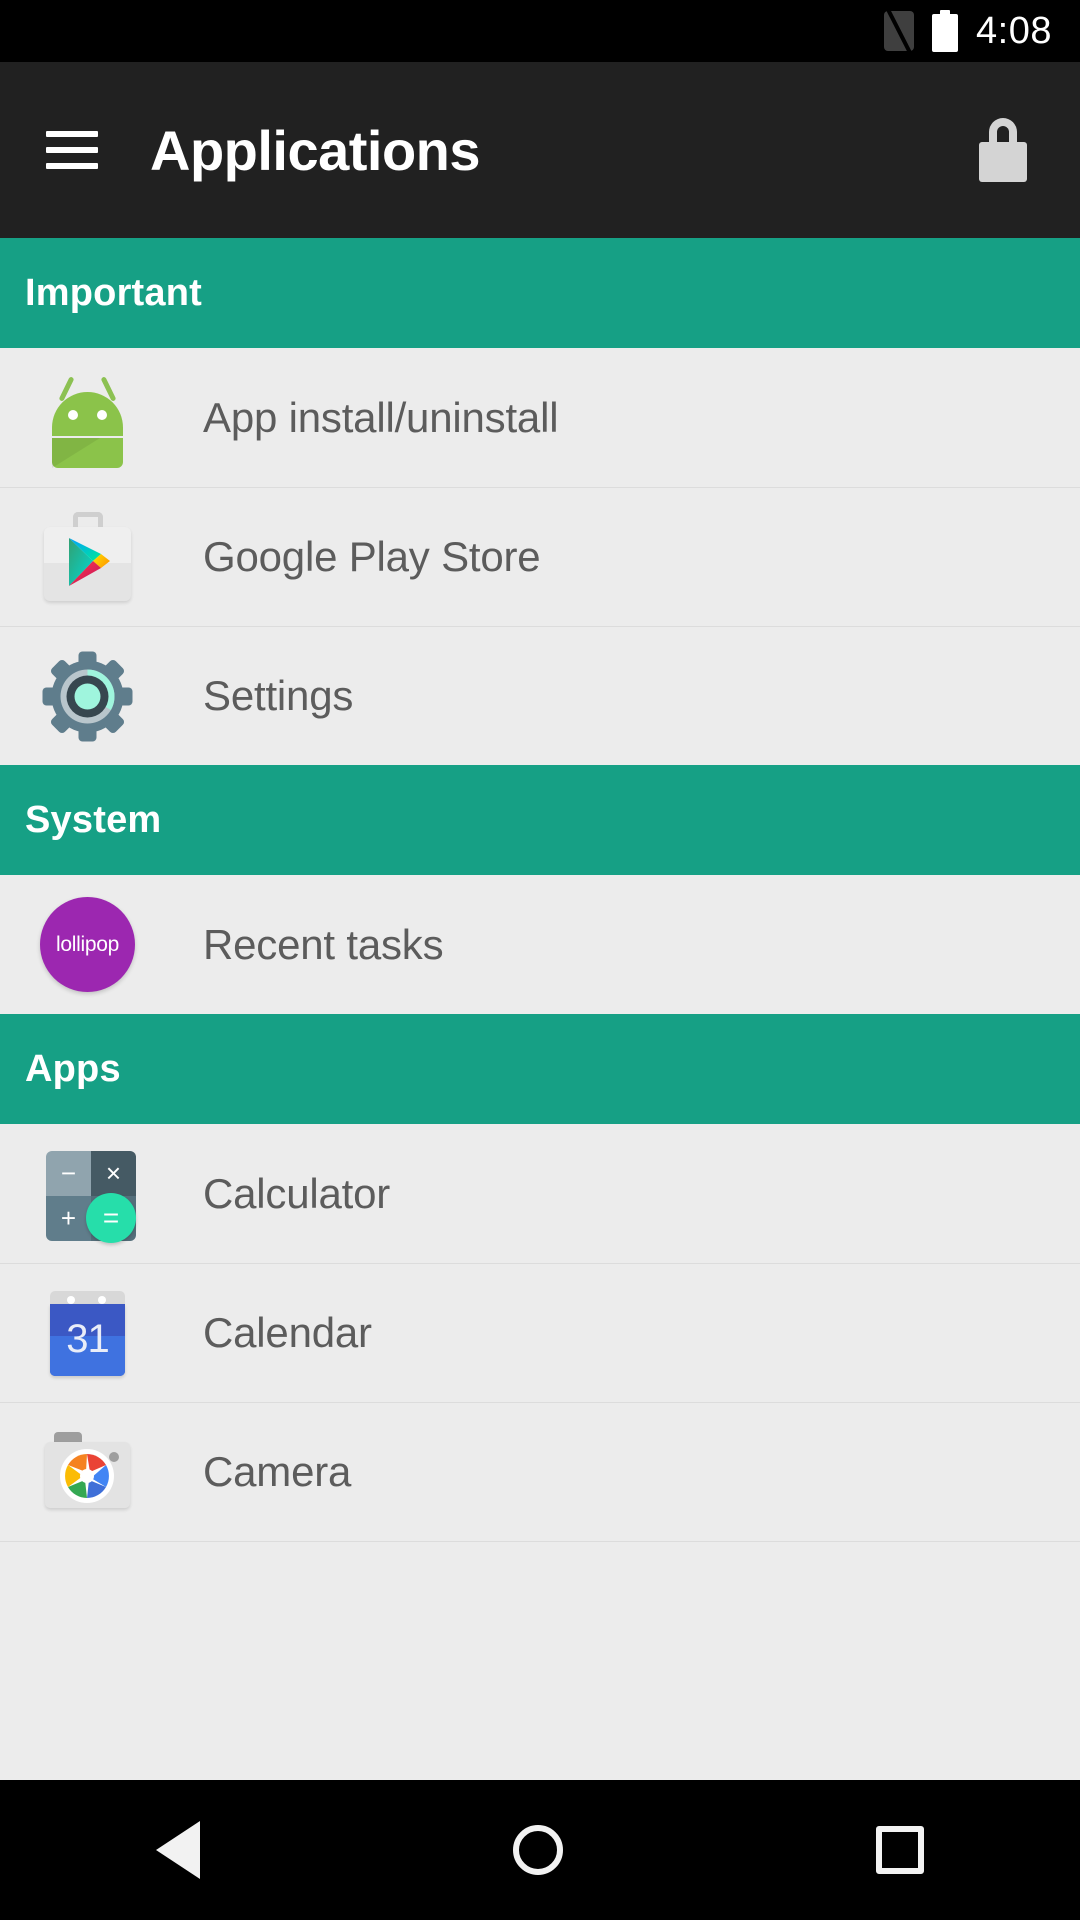  What do you see at coordinates (540, 31) in the screenshot?
I see `status-bar: 4:08` at bounding box center [540, 31].